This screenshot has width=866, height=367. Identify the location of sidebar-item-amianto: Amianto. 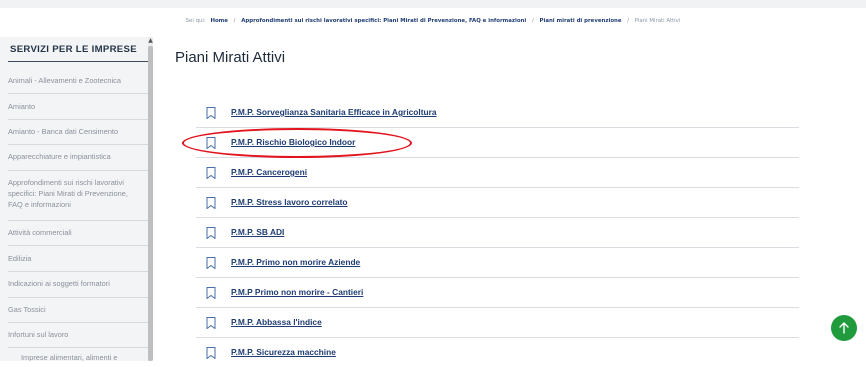
(76, 106).